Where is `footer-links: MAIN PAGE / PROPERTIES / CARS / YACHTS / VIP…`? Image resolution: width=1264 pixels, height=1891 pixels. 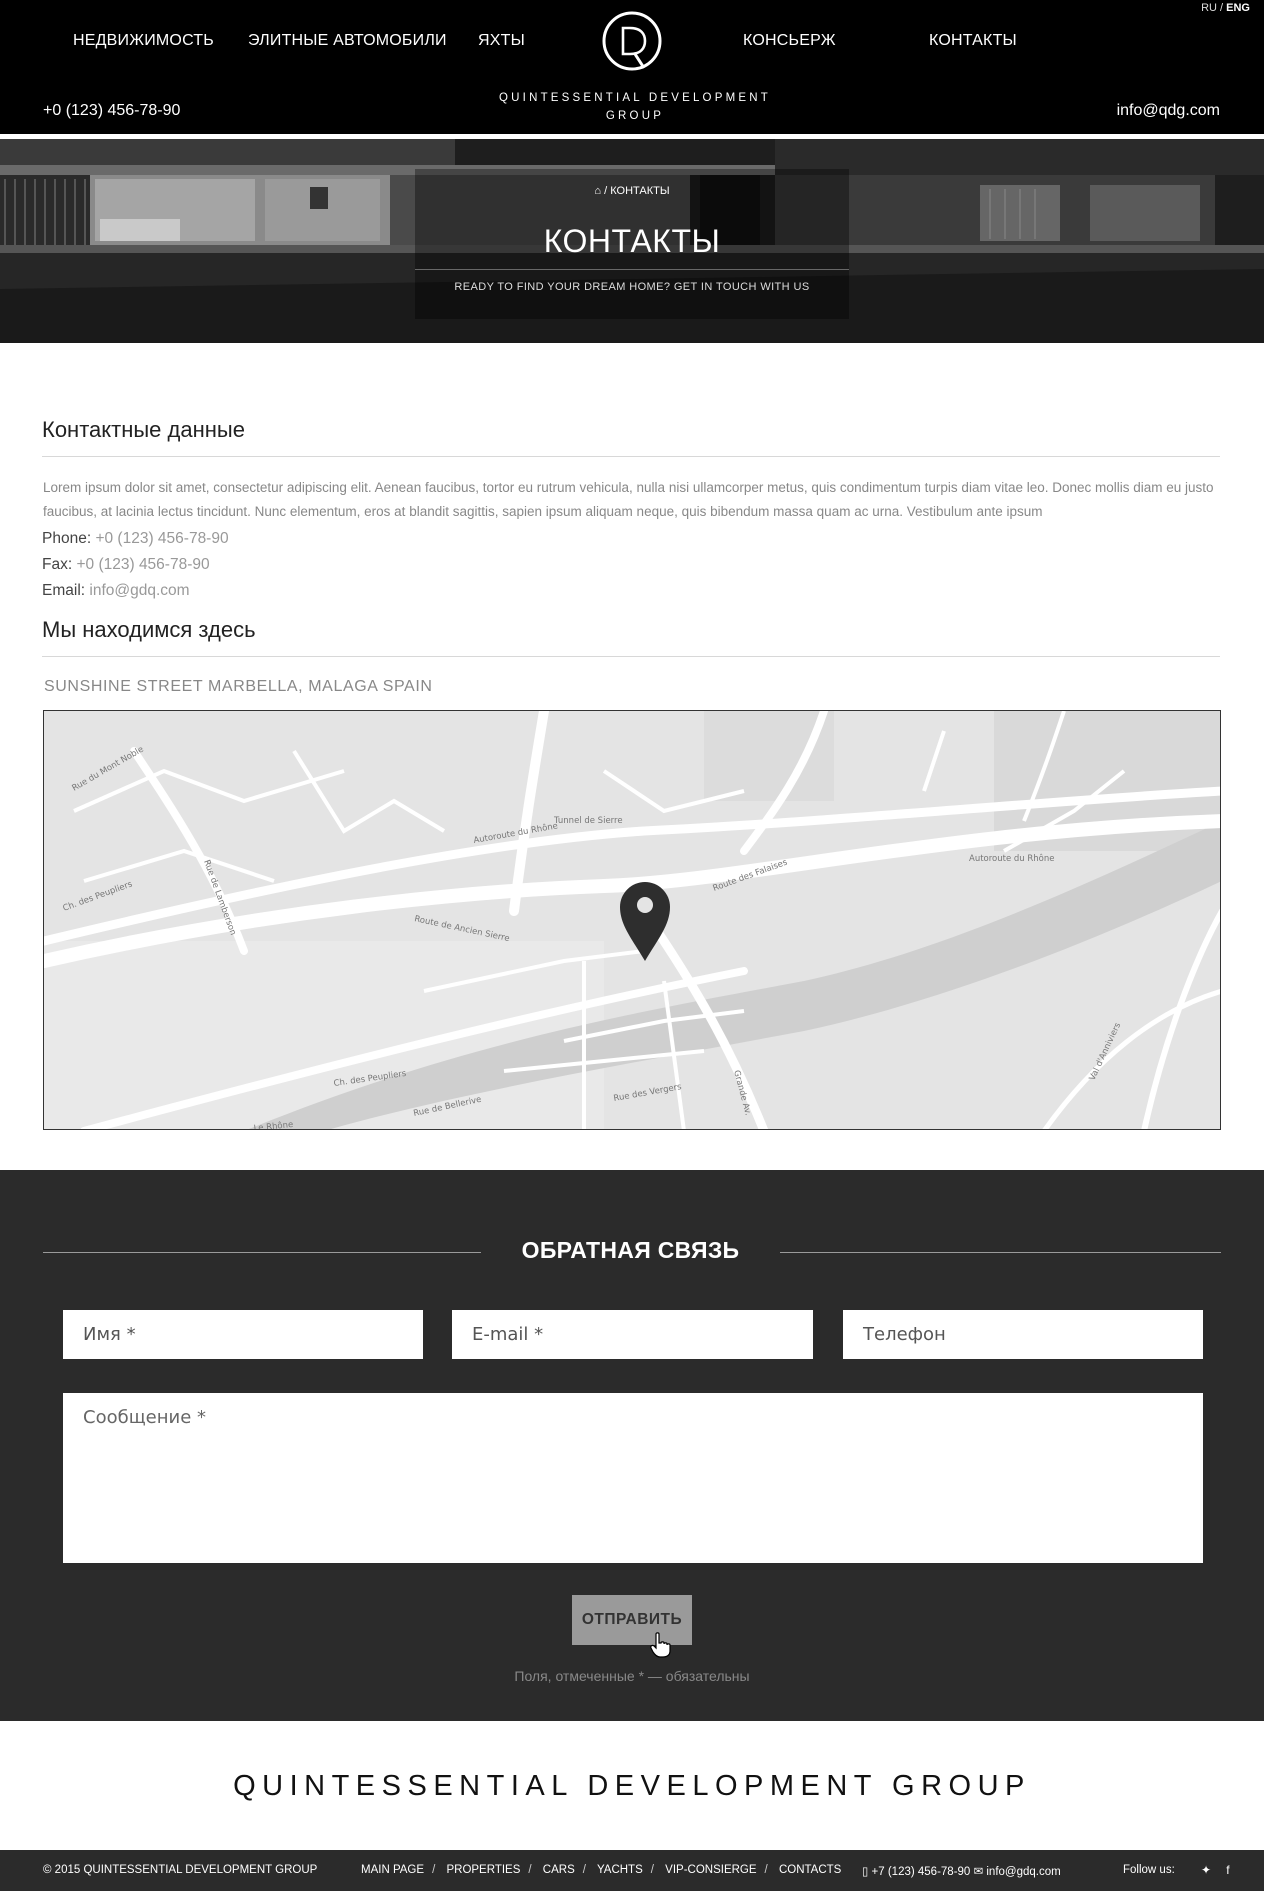 footer-links: MAIN PAGE / PROPERTIES / CARS / YACHTS / VIP… is located at coordinates (601, 1870).